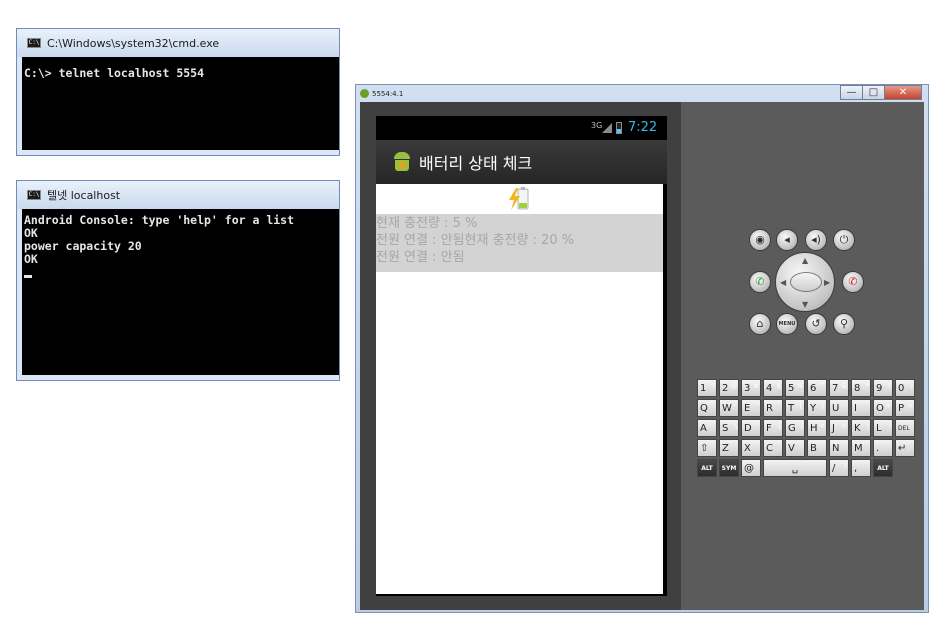 Image resolution: width=939 pixels, height=623 pixels. What do you see at coordinates (773, 388) in the screenshot?
I see `key: 4 $` at bounding box center [773, 388].